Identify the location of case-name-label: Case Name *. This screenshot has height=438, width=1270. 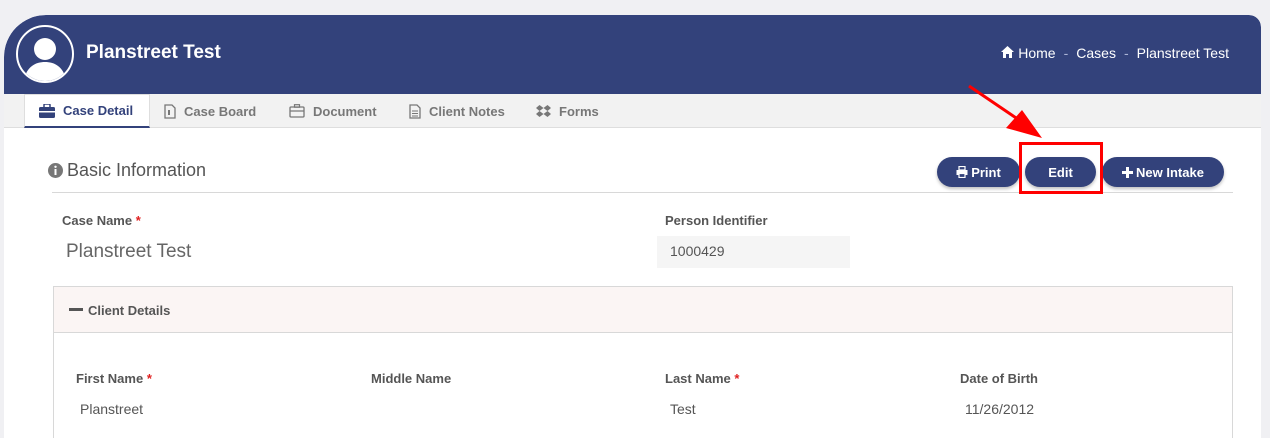
(101, 220).